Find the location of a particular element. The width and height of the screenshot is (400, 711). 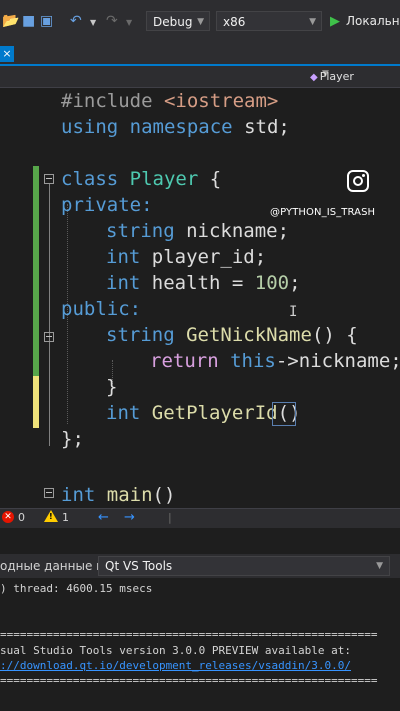

punct-token: () is located at coordinates (164, 495).